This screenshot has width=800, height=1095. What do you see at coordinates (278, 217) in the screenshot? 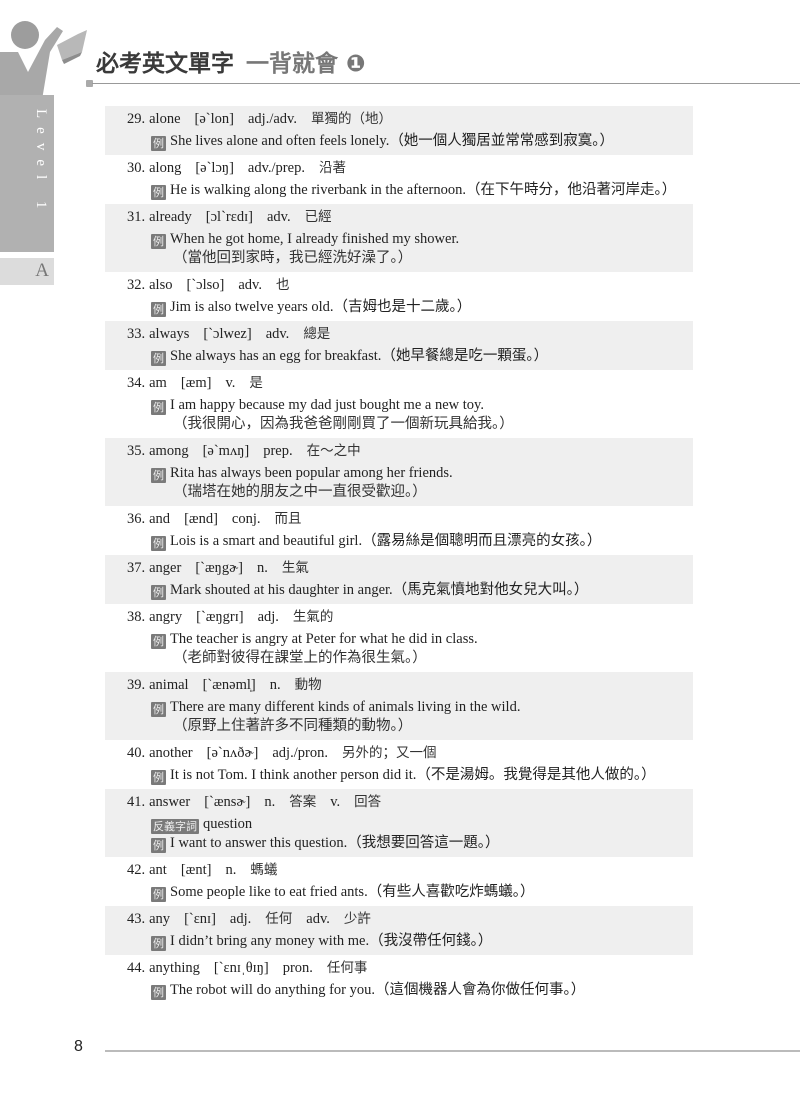
I see `entry-part-of-speech: adv.` at bounding box center [278, 217].